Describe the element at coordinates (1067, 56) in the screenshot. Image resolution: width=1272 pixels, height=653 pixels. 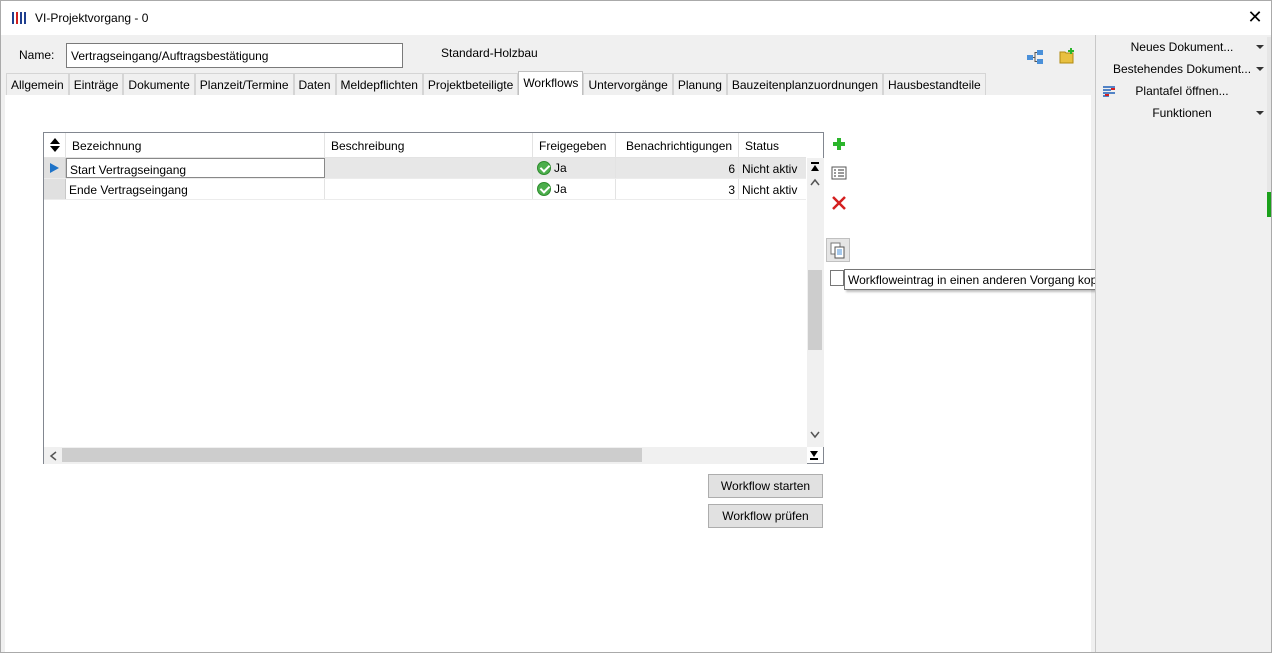
I see `folder-add-icon` at that location.